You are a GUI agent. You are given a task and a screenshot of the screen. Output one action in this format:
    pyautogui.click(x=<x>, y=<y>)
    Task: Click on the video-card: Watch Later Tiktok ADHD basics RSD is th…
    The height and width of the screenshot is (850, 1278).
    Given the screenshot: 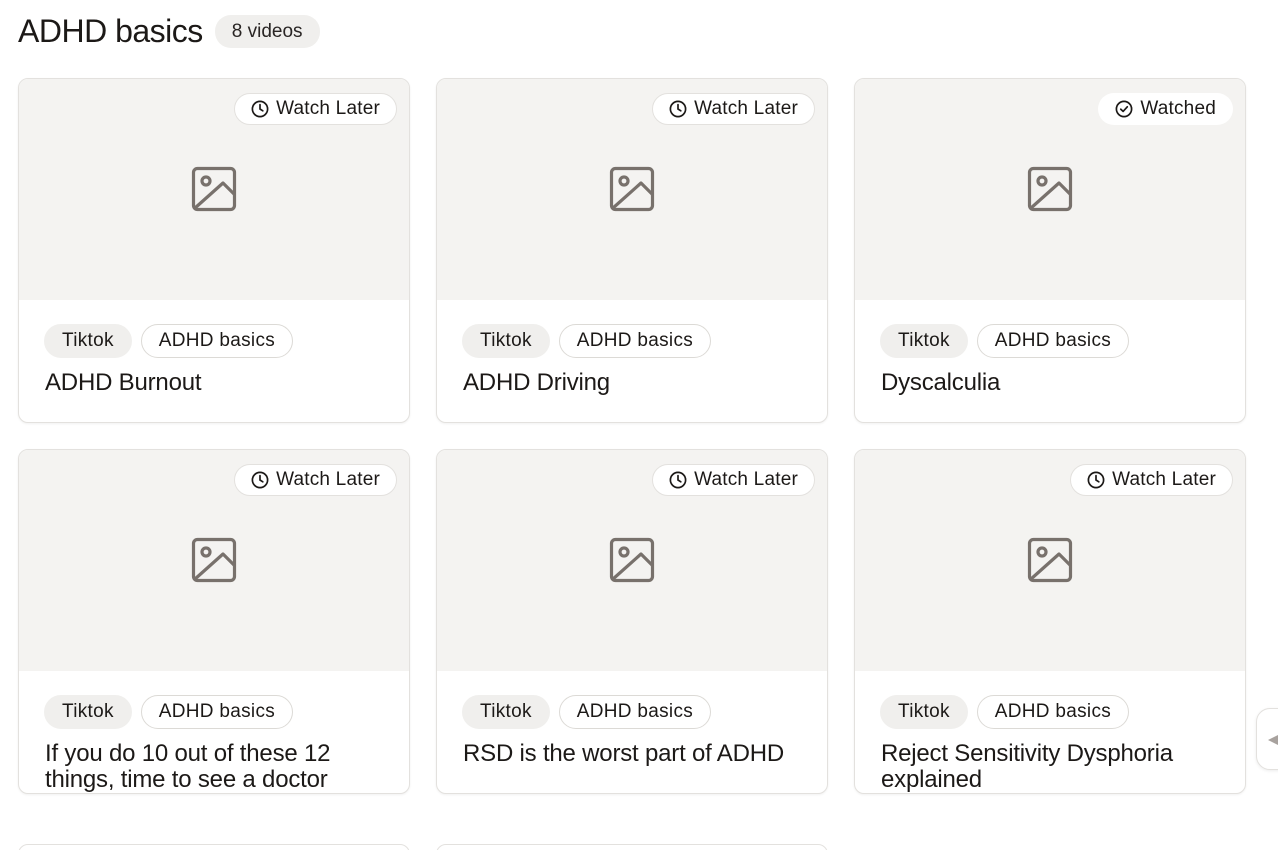 What is the action you would take?
    pyautogui.click(x=632, y=621)
    